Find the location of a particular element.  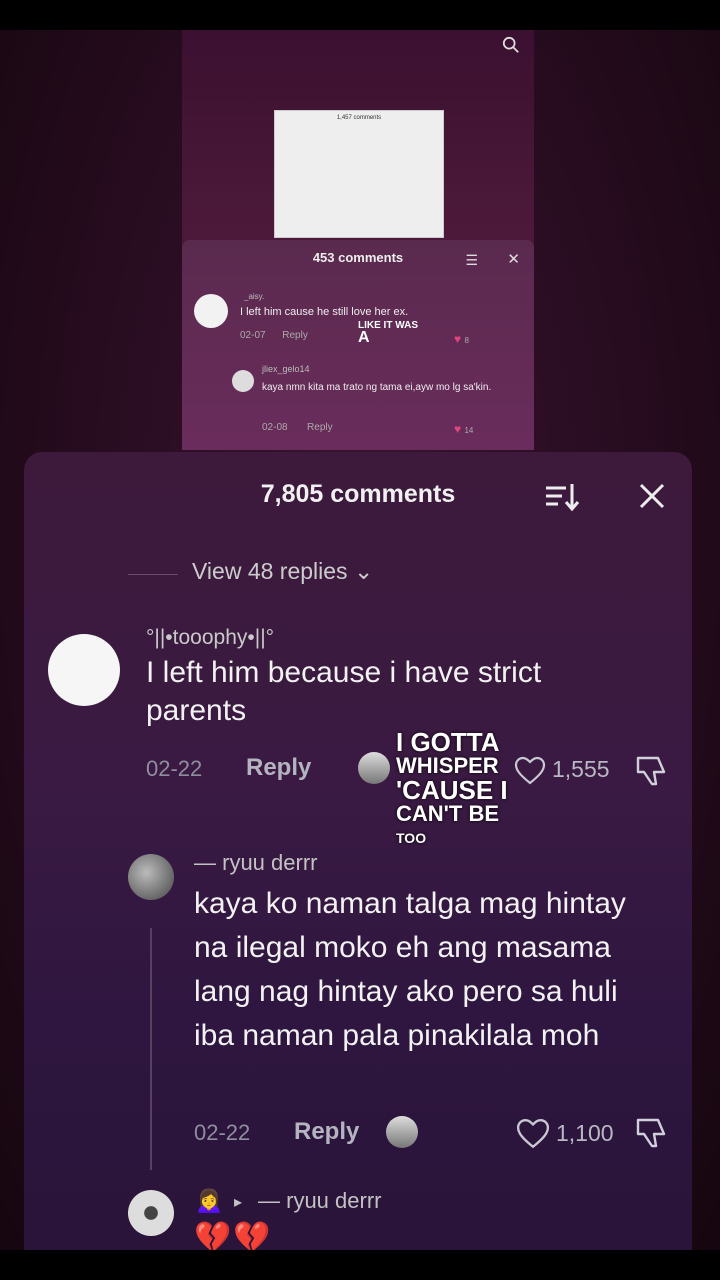

comment-text: I left him because i have strict parents is located at coordinates (344, 691).